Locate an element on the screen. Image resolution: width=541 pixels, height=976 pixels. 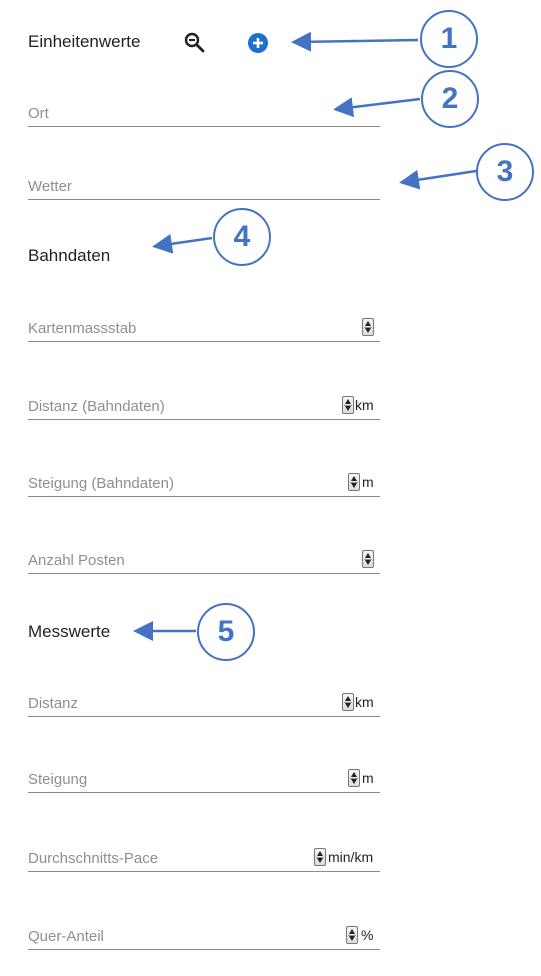
callout-5: 5 is located at coordinates (226, 632).